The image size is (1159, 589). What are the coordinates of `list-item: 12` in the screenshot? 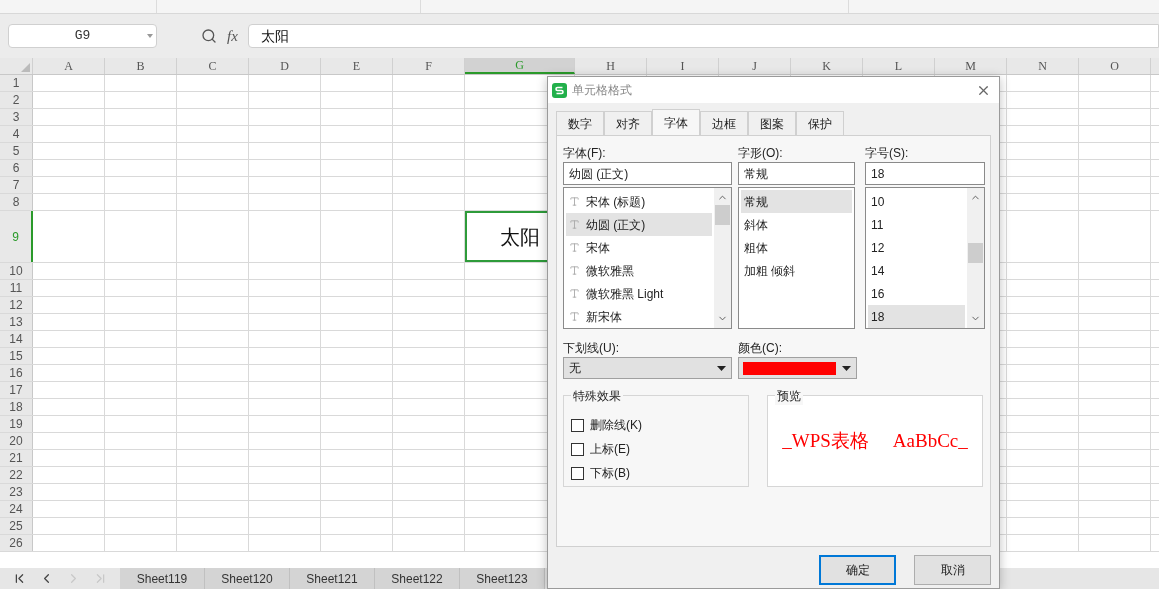 It's located at (916, 247).